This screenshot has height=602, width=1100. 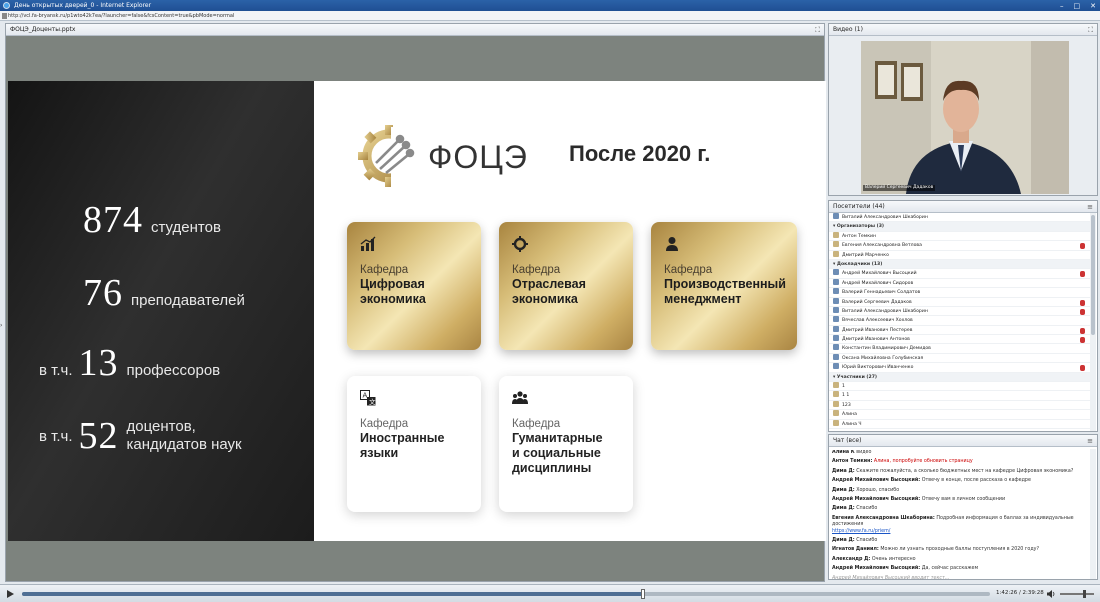 I want to click on chat-author: Алина К, so click(x=843, y=452).